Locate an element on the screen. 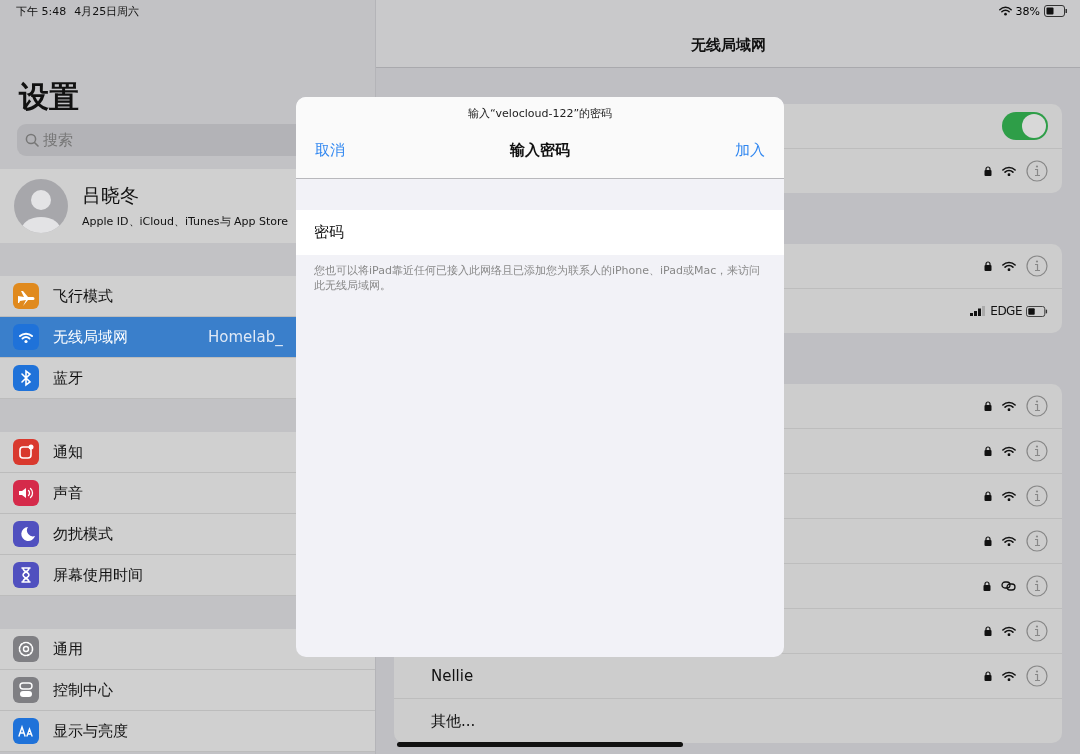  sidebar-item: 控制中心 is located at coordinates (187, 690).